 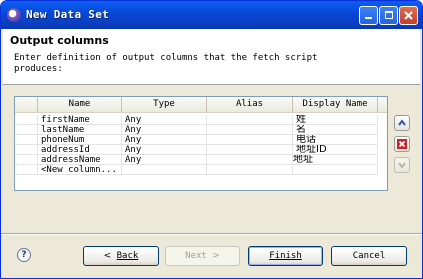 What do you see at coordinates (14, 15) in the screenshot?
I see `app-icon` at bounding box center [14, 15].